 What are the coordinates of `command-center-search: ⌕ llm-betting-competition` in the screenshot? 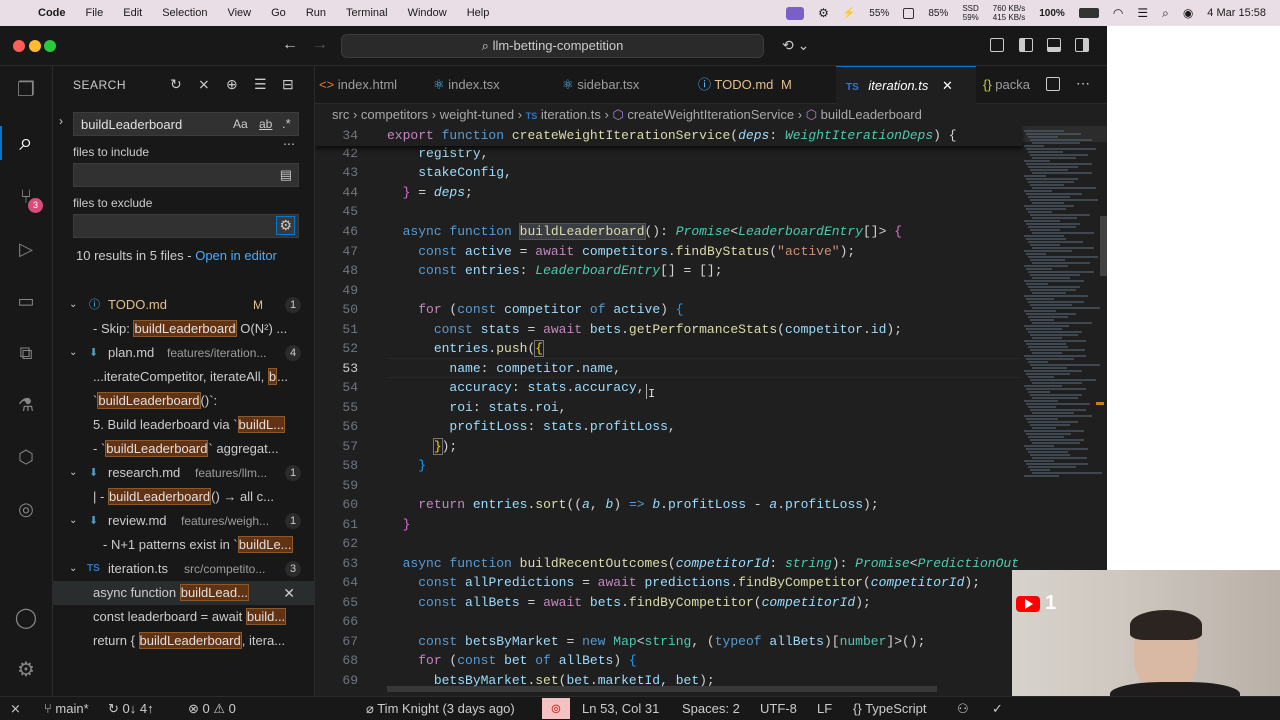 It's located at (552, 46).